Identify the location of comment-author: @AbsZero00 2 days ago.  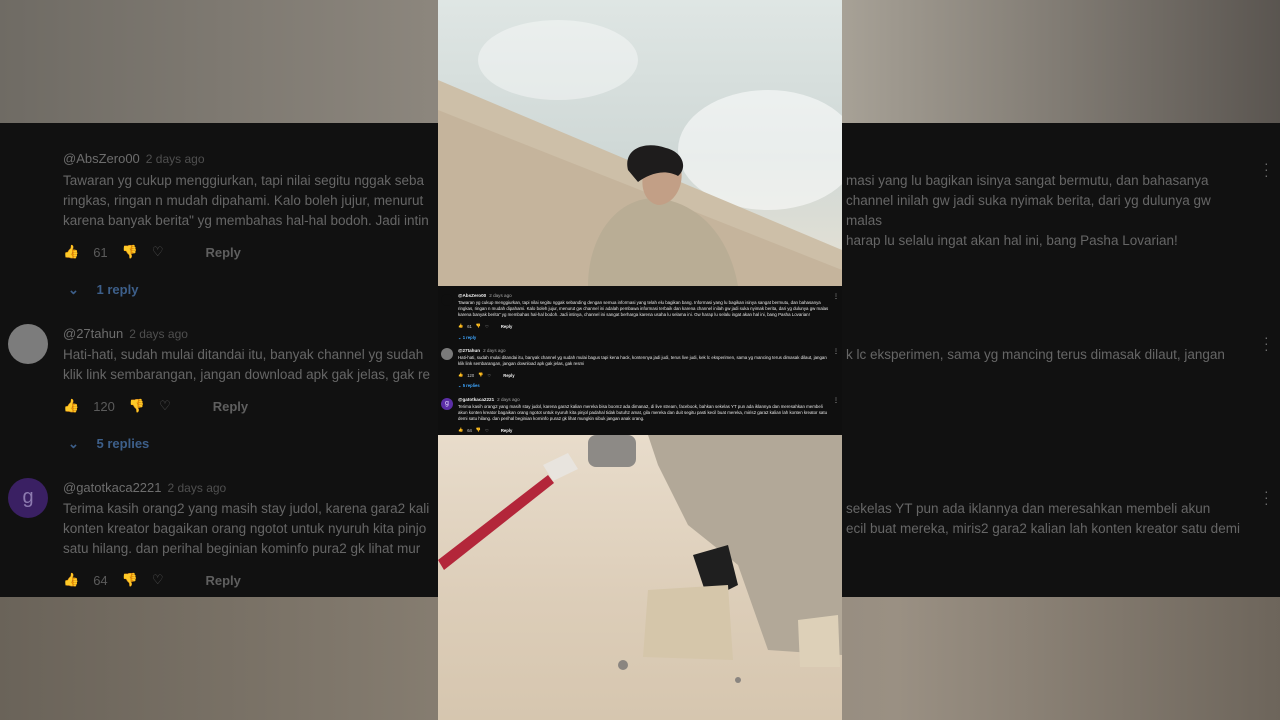
(485, 295).